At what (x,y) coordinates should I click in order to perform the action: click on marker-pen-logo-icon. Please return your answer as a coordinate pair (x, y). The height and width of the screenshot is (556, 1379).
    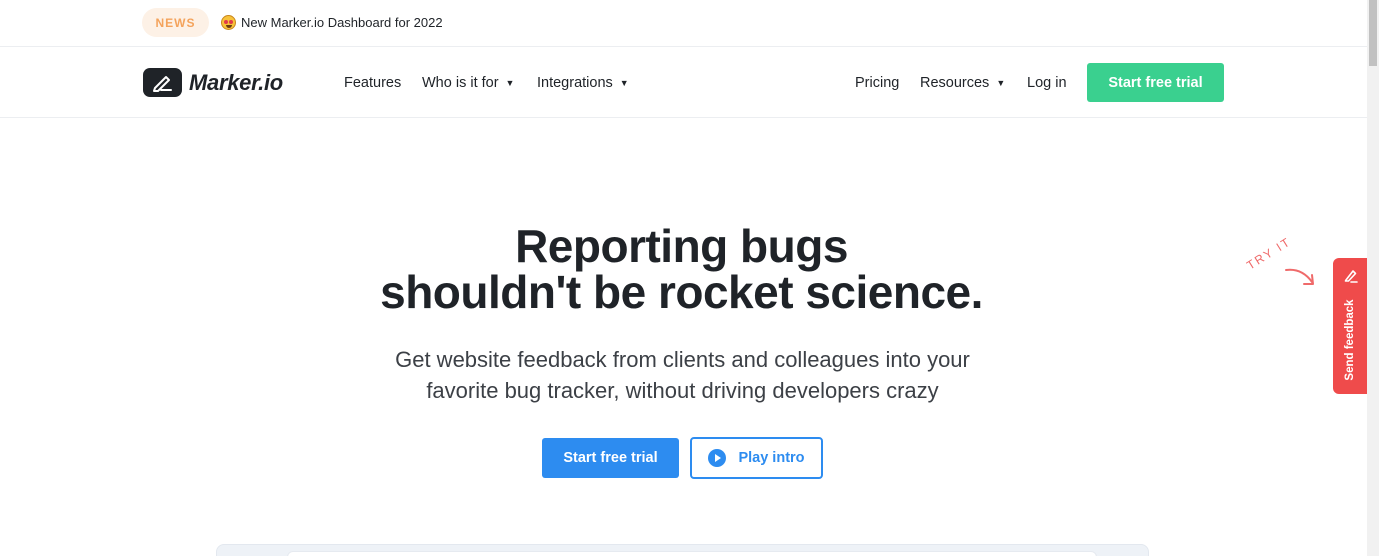
    Looking at the image, I should click on (162, 82).